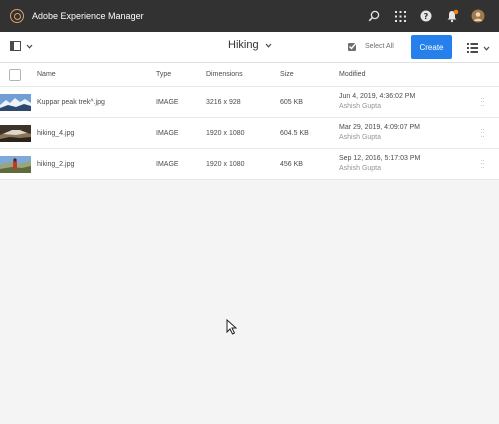 The height and width of the screenshot is (424, 499). Describe the element at coordinates (231, 327) in the screenshot. I see `mouse-cursor-icon` at that location.